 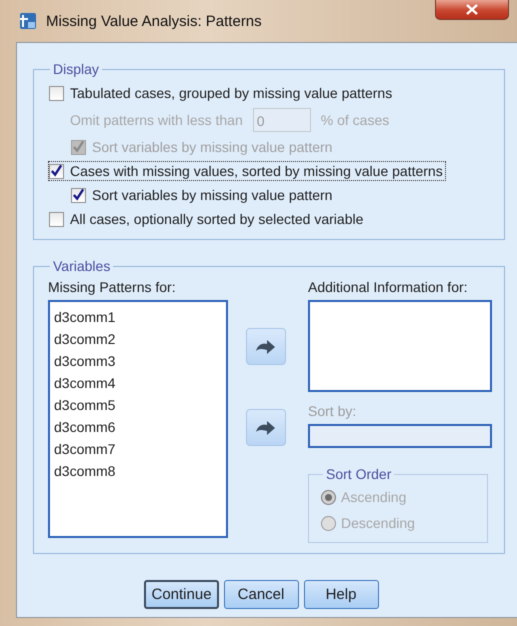 I want to click on list-item: d3comm5, so click(x=140, y=405).